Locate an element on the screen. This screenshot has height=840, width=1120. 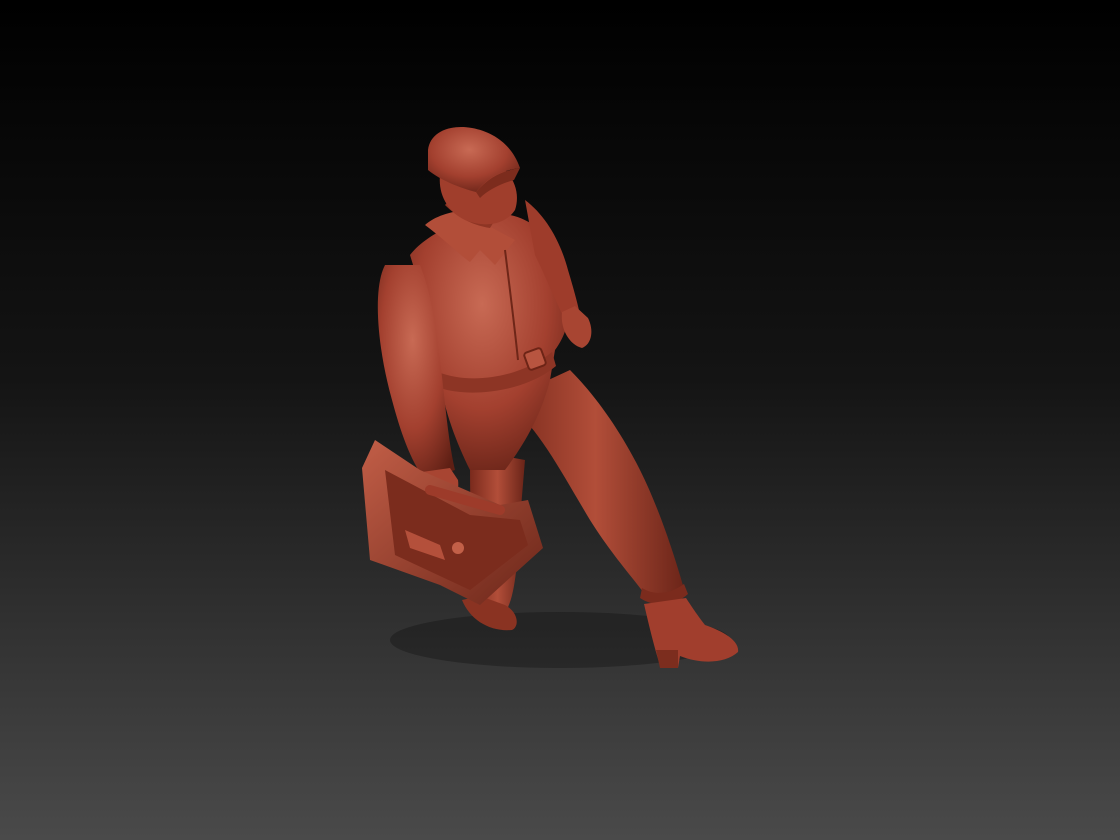
right-hand is located at coordinates (576, 327).